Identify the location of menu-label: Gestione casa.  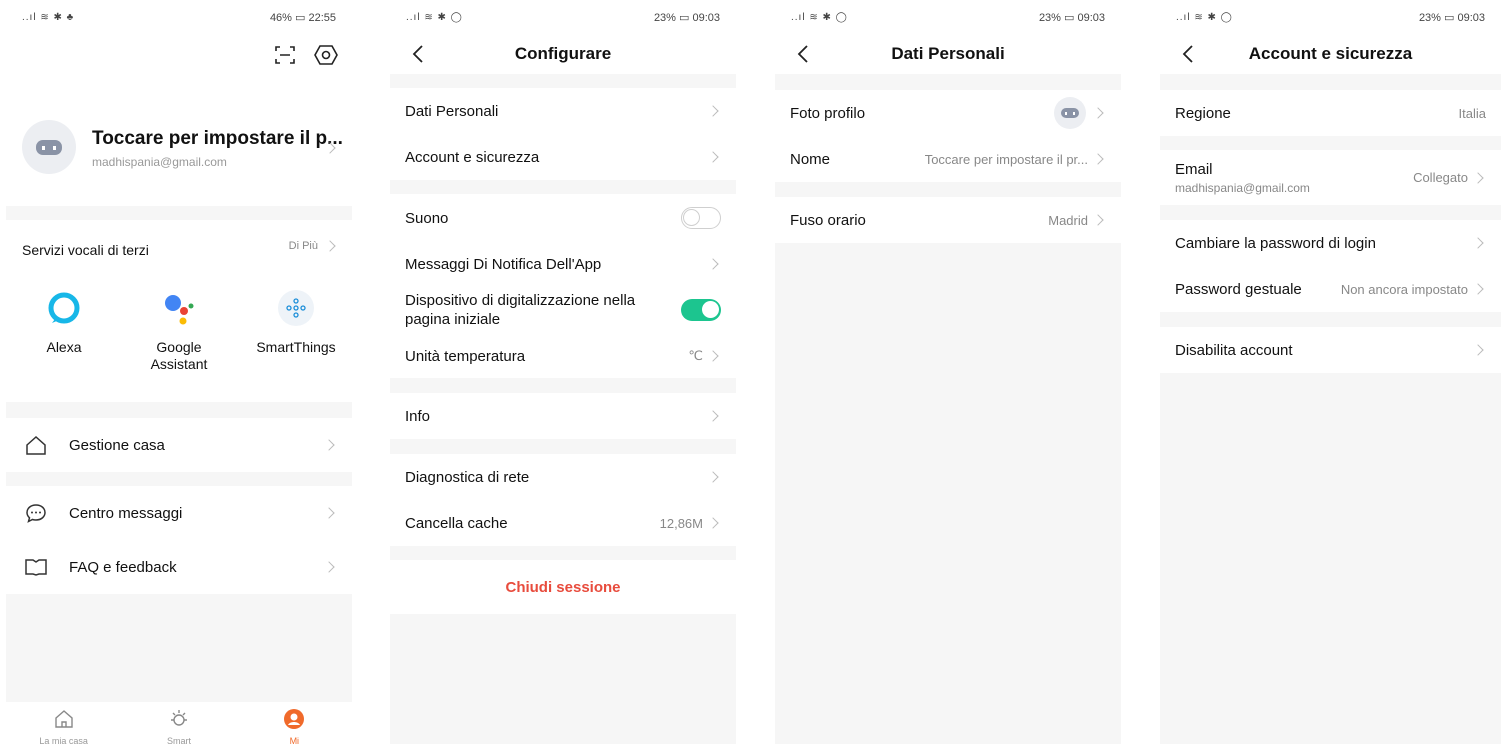
(117, 445).